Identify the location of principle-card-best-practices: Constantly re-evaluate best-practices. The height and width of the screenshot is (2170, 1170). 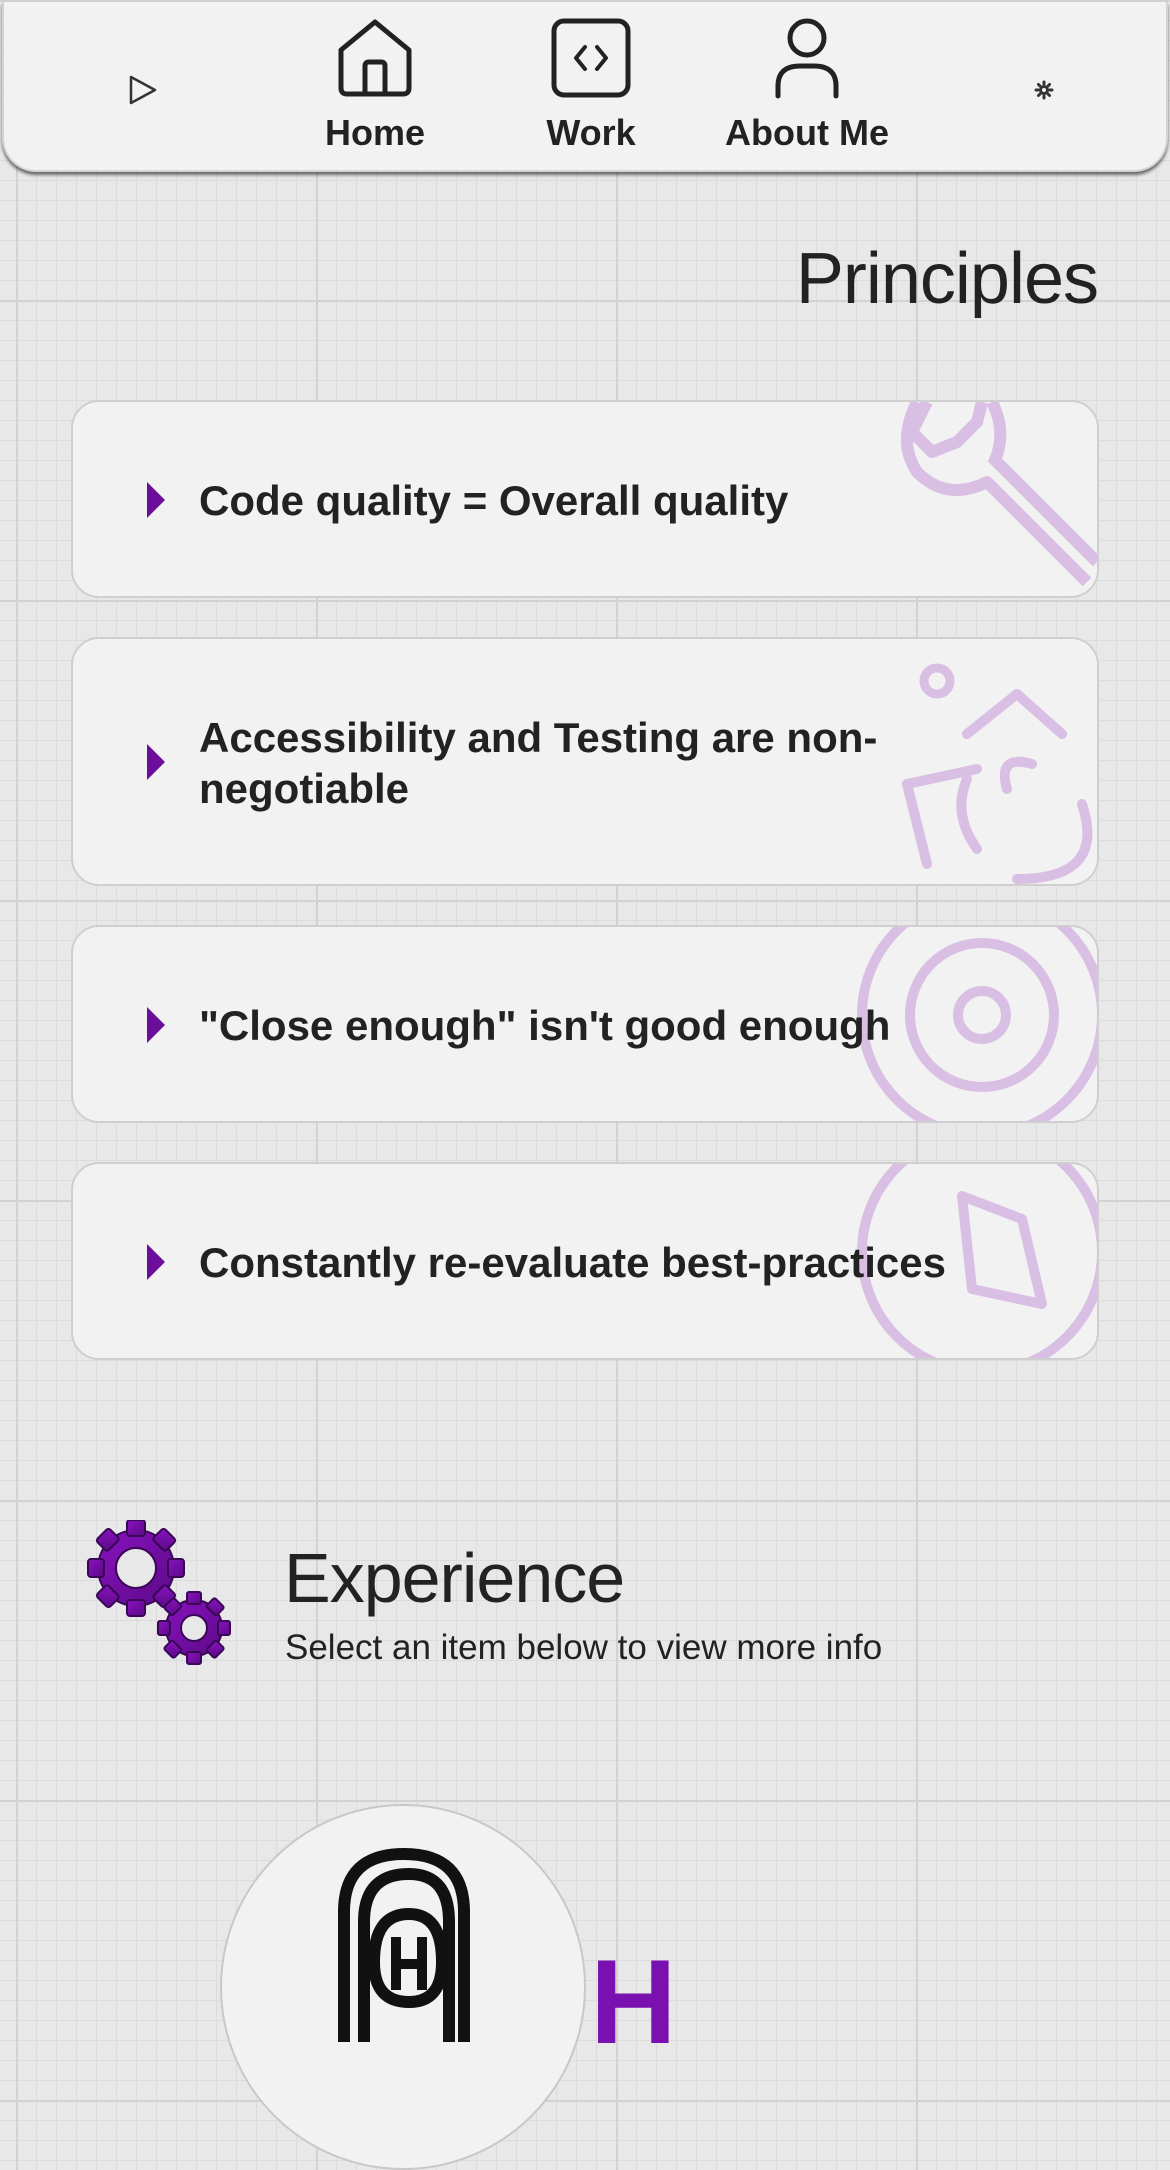
(585, 1261).